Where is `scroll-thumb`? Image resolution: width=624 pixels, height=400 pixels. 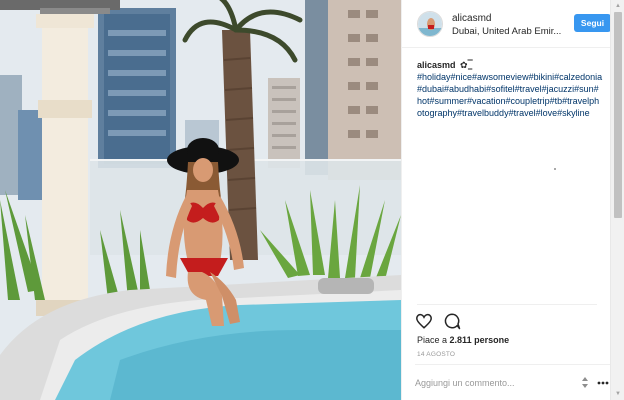 scroll-thumb is located at coordinates (618, 115).